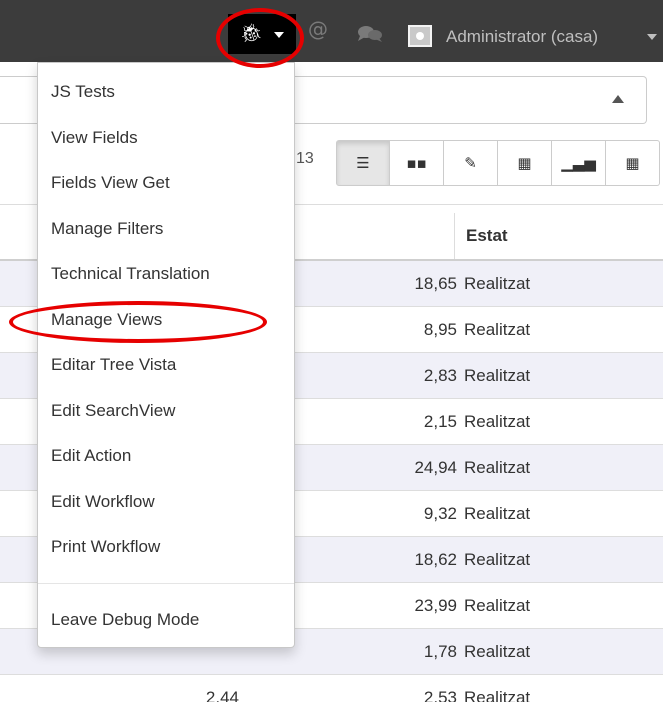 The width and height of the screenshot is (663, 702). I want to click on pivot-view-button: ▦, so click(525, 163).